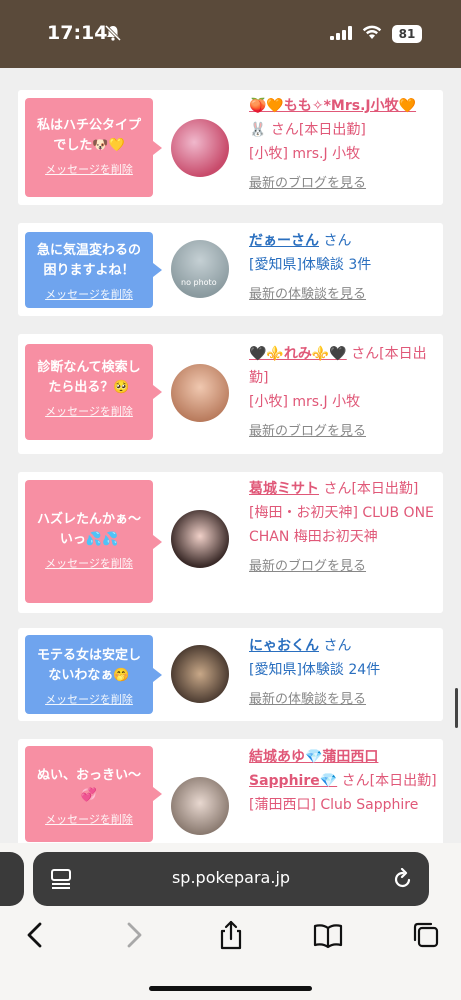 Image resolution: width=461 pixels, height=1000 pixels. Describe the element at coordinates (426, 935) in the screenshot. I see `tabs-icon` at that location.